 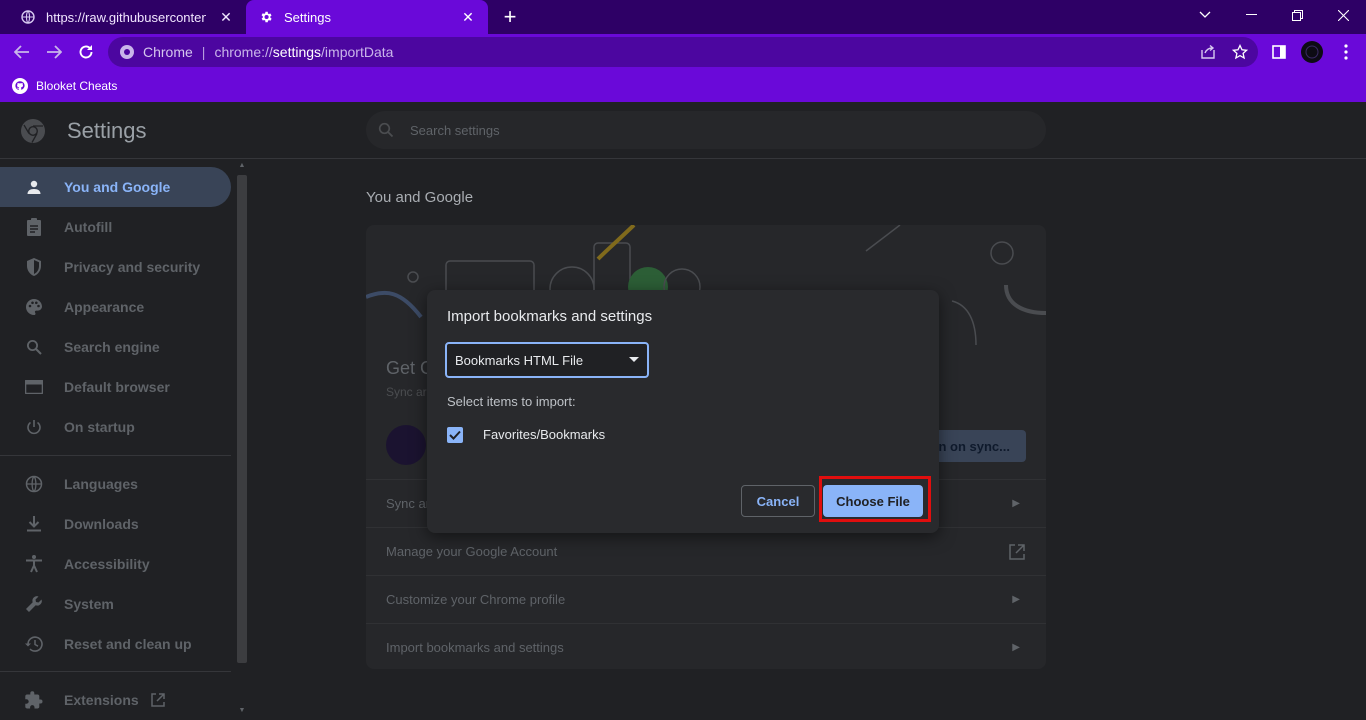 I want to click on select-value: Bookmarks HTML File, so click(x=519, y=360).